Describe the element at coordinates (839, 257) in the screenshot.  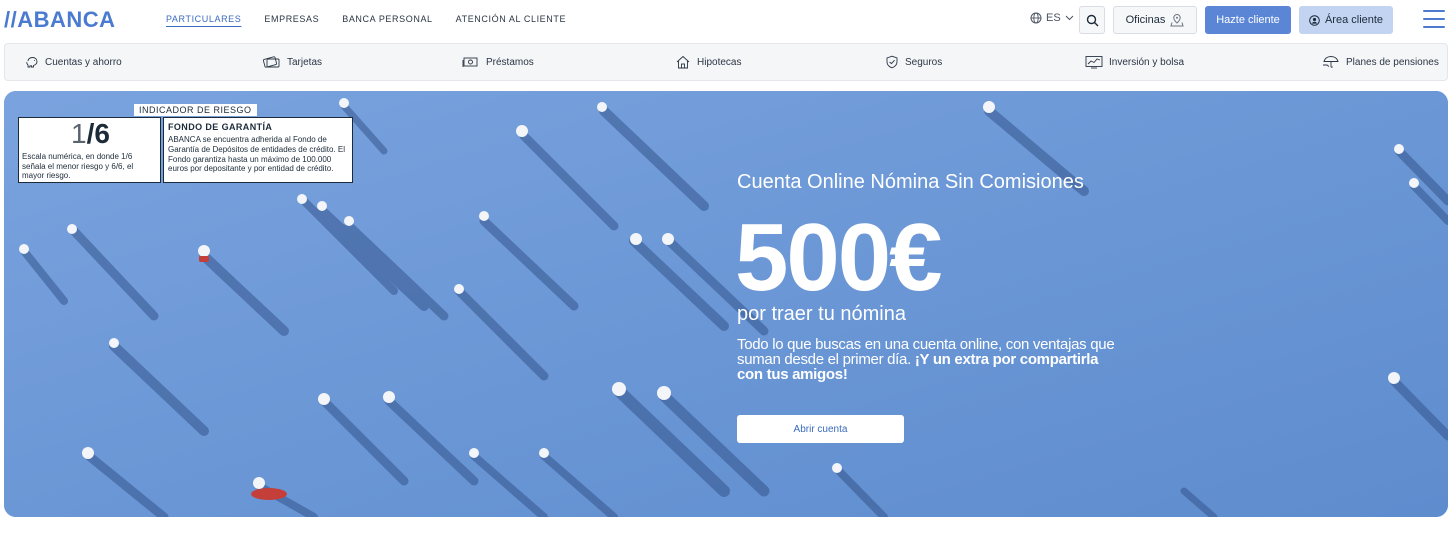
I see `hero-amount: 500€` at that location.